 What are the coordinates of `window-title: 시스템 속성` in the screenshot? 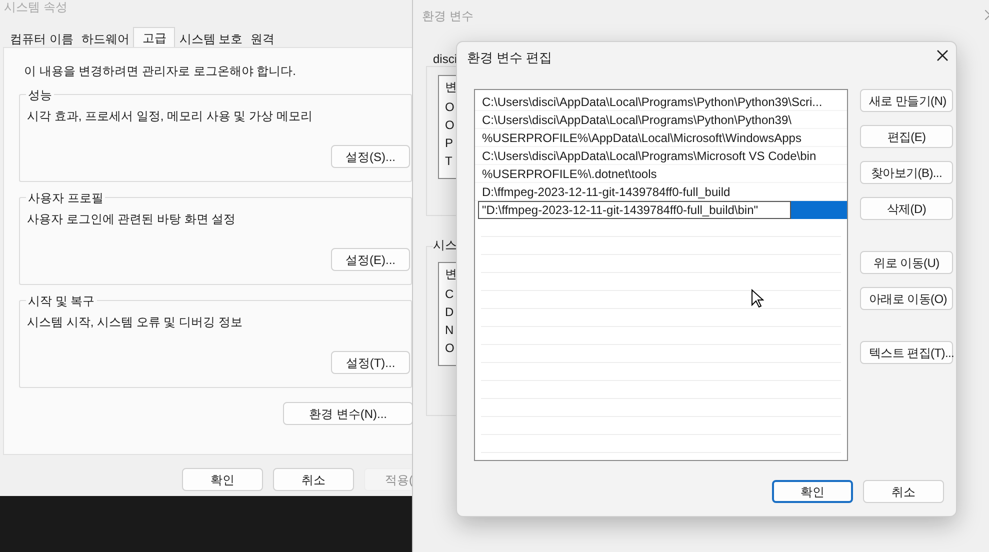 It's located at (36, 7).